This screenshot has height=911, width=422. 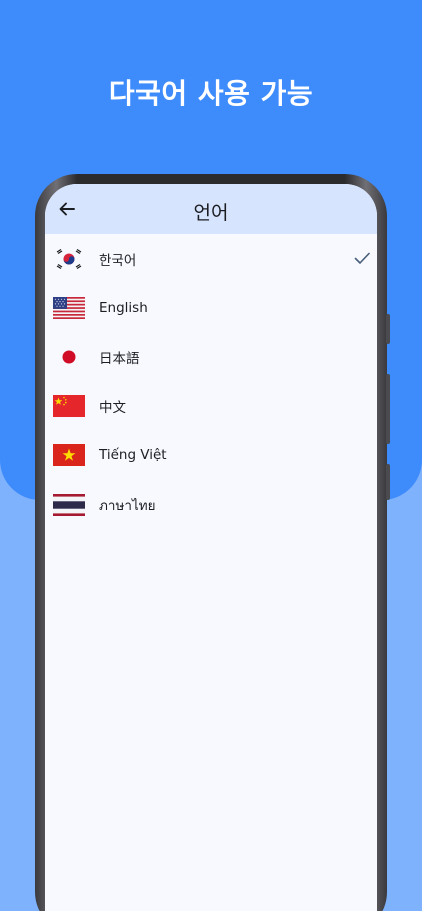 I want to click on language-item-english: English, so click(x=211, y=307).